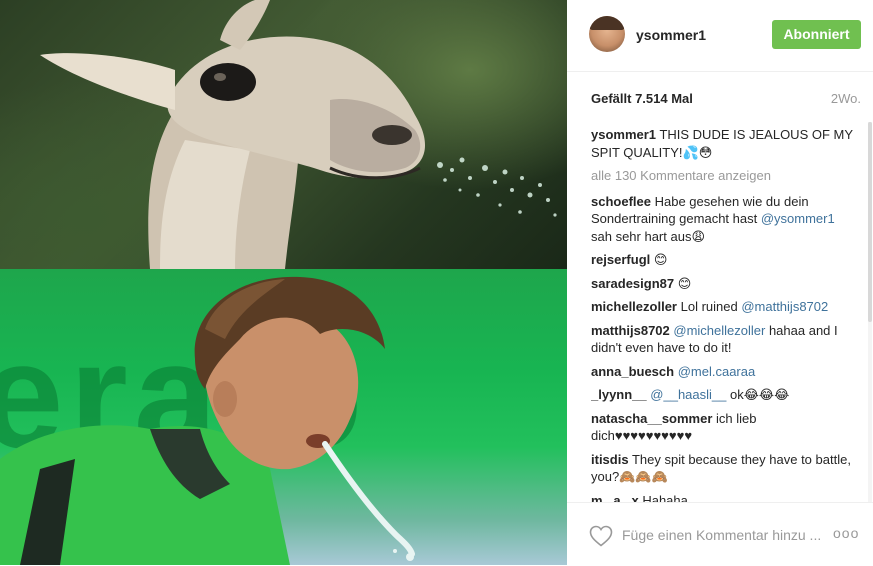 The image size is (873, 566). Describe the element at coordinates (630, 330) in the screenshot. I see `comment-username: matthijs8702` at that location.